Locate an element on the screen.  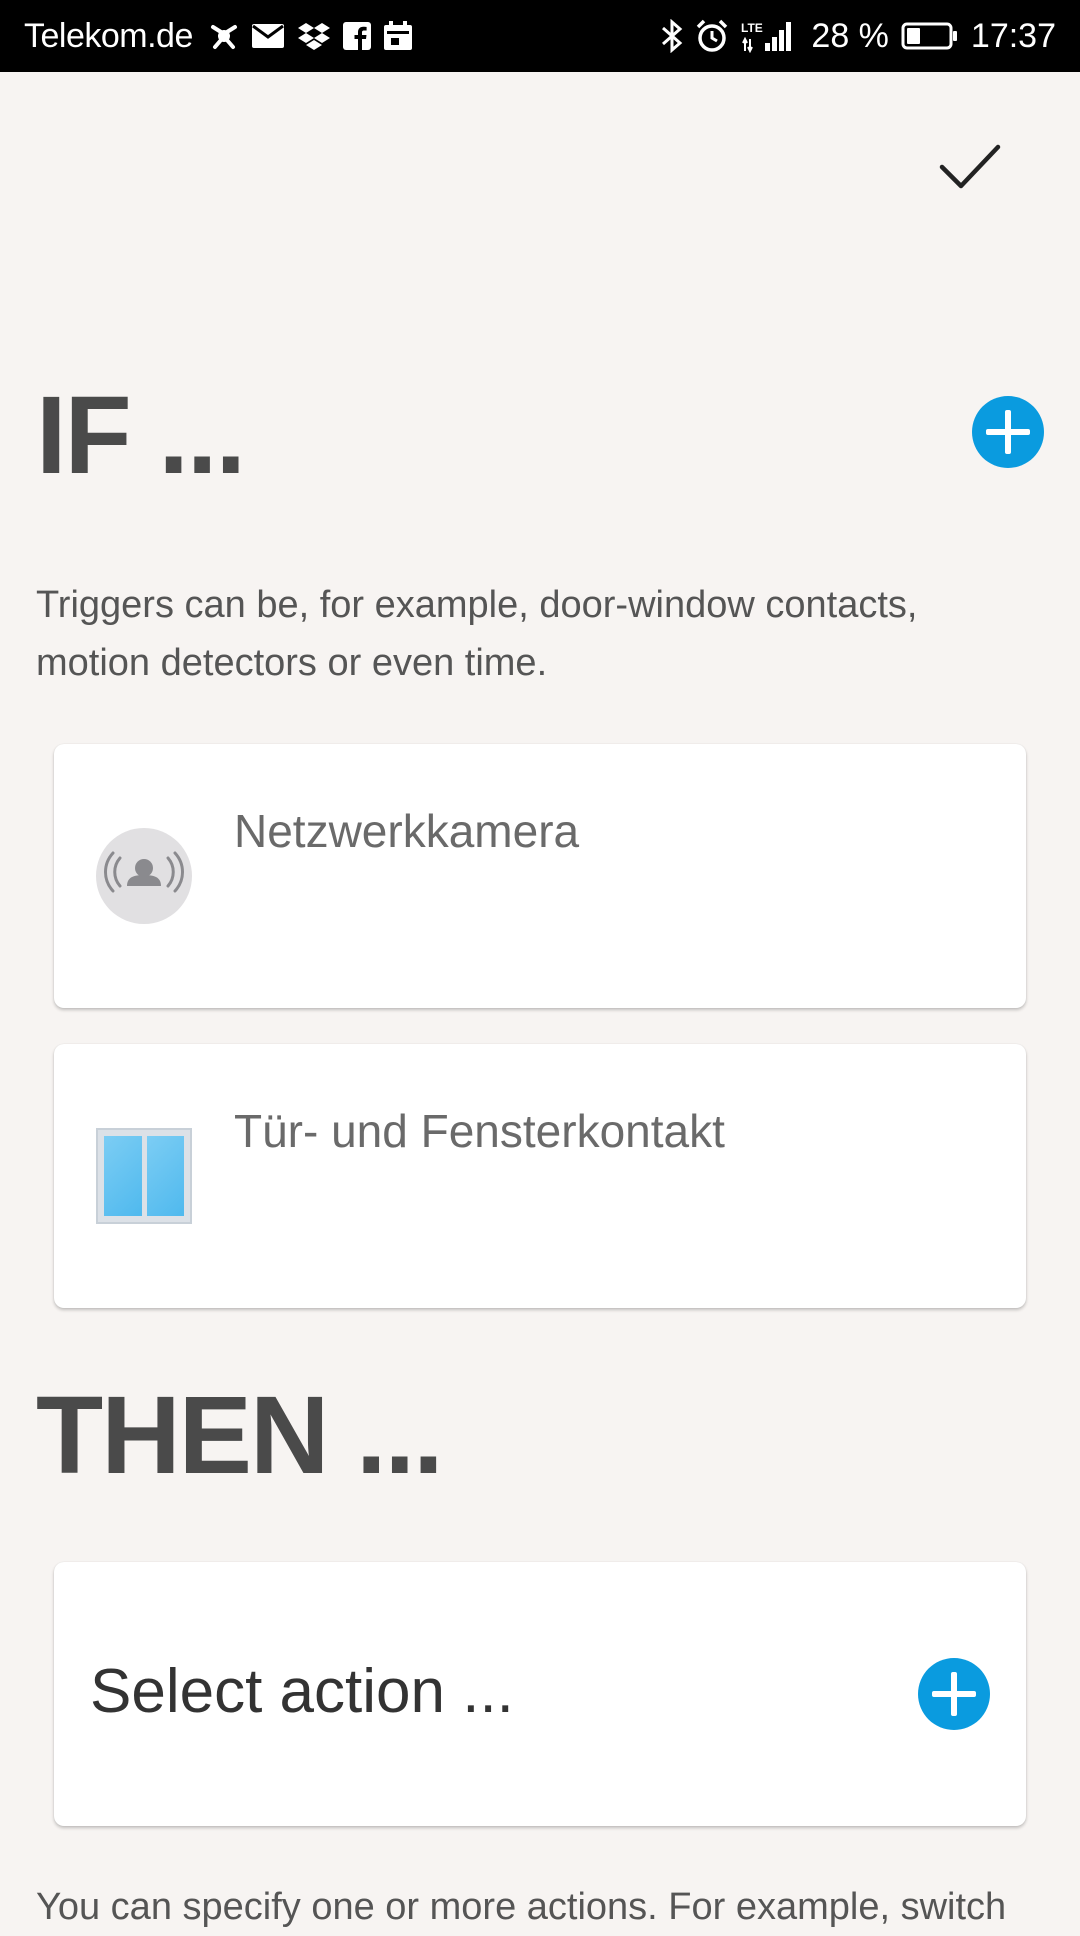
mail-icon is located at coordinates (268, 36).